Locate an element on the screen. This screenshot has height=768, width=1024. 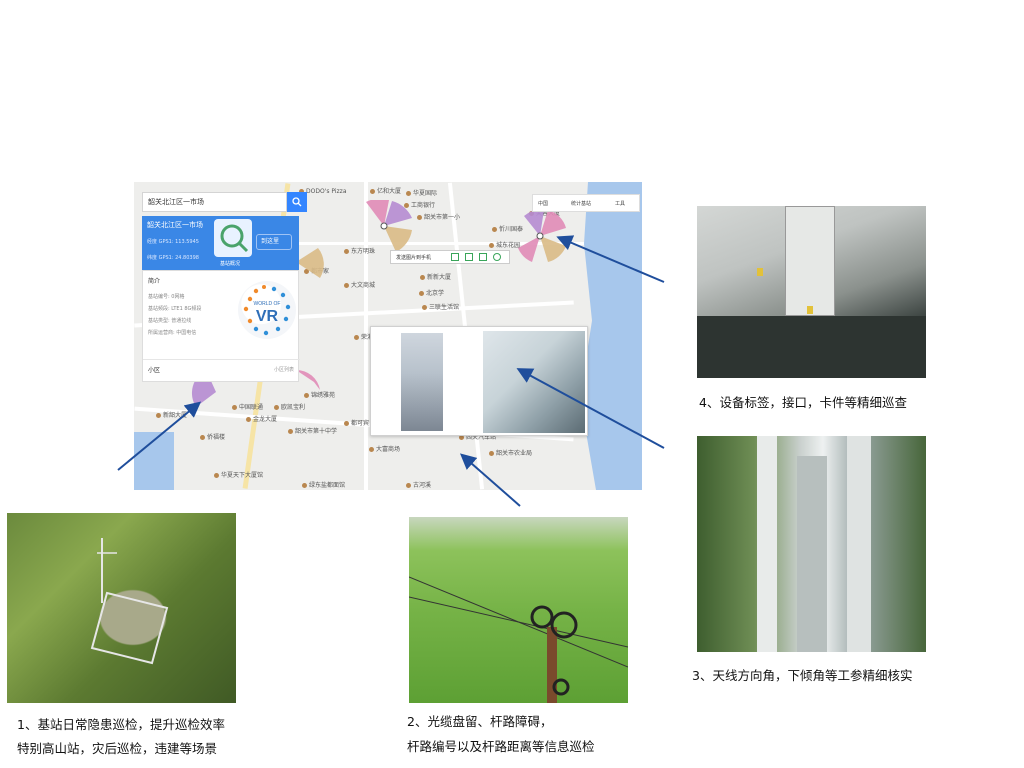
caption-4: 4、设备标签，接口，卡件等精细巡查 is located at coordinates (803, 402).